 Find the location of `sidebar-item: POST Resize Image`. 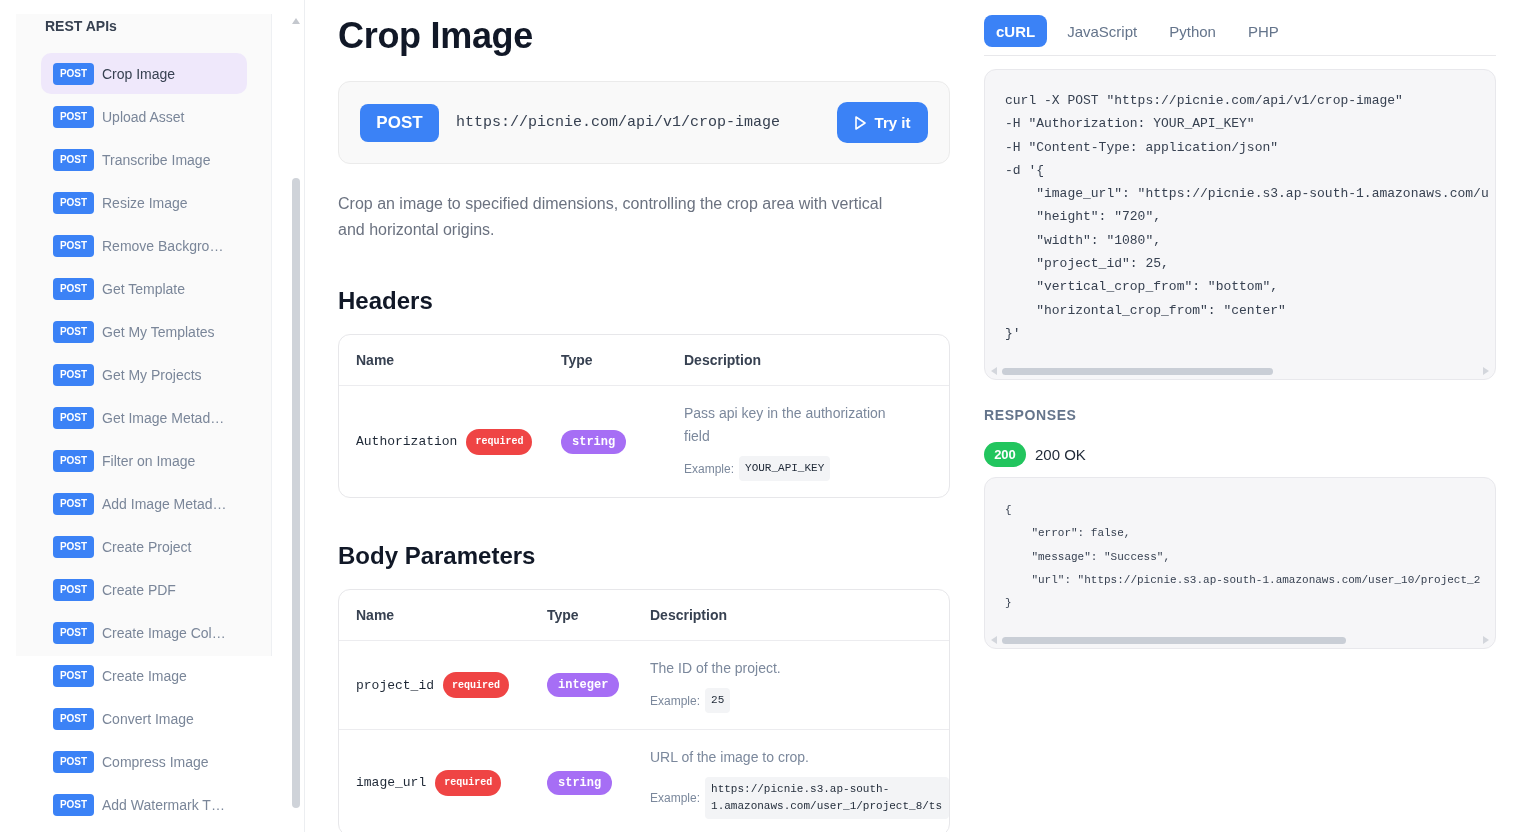

sidebar-item: POST Resize Image is located at coordinates (144, 202).